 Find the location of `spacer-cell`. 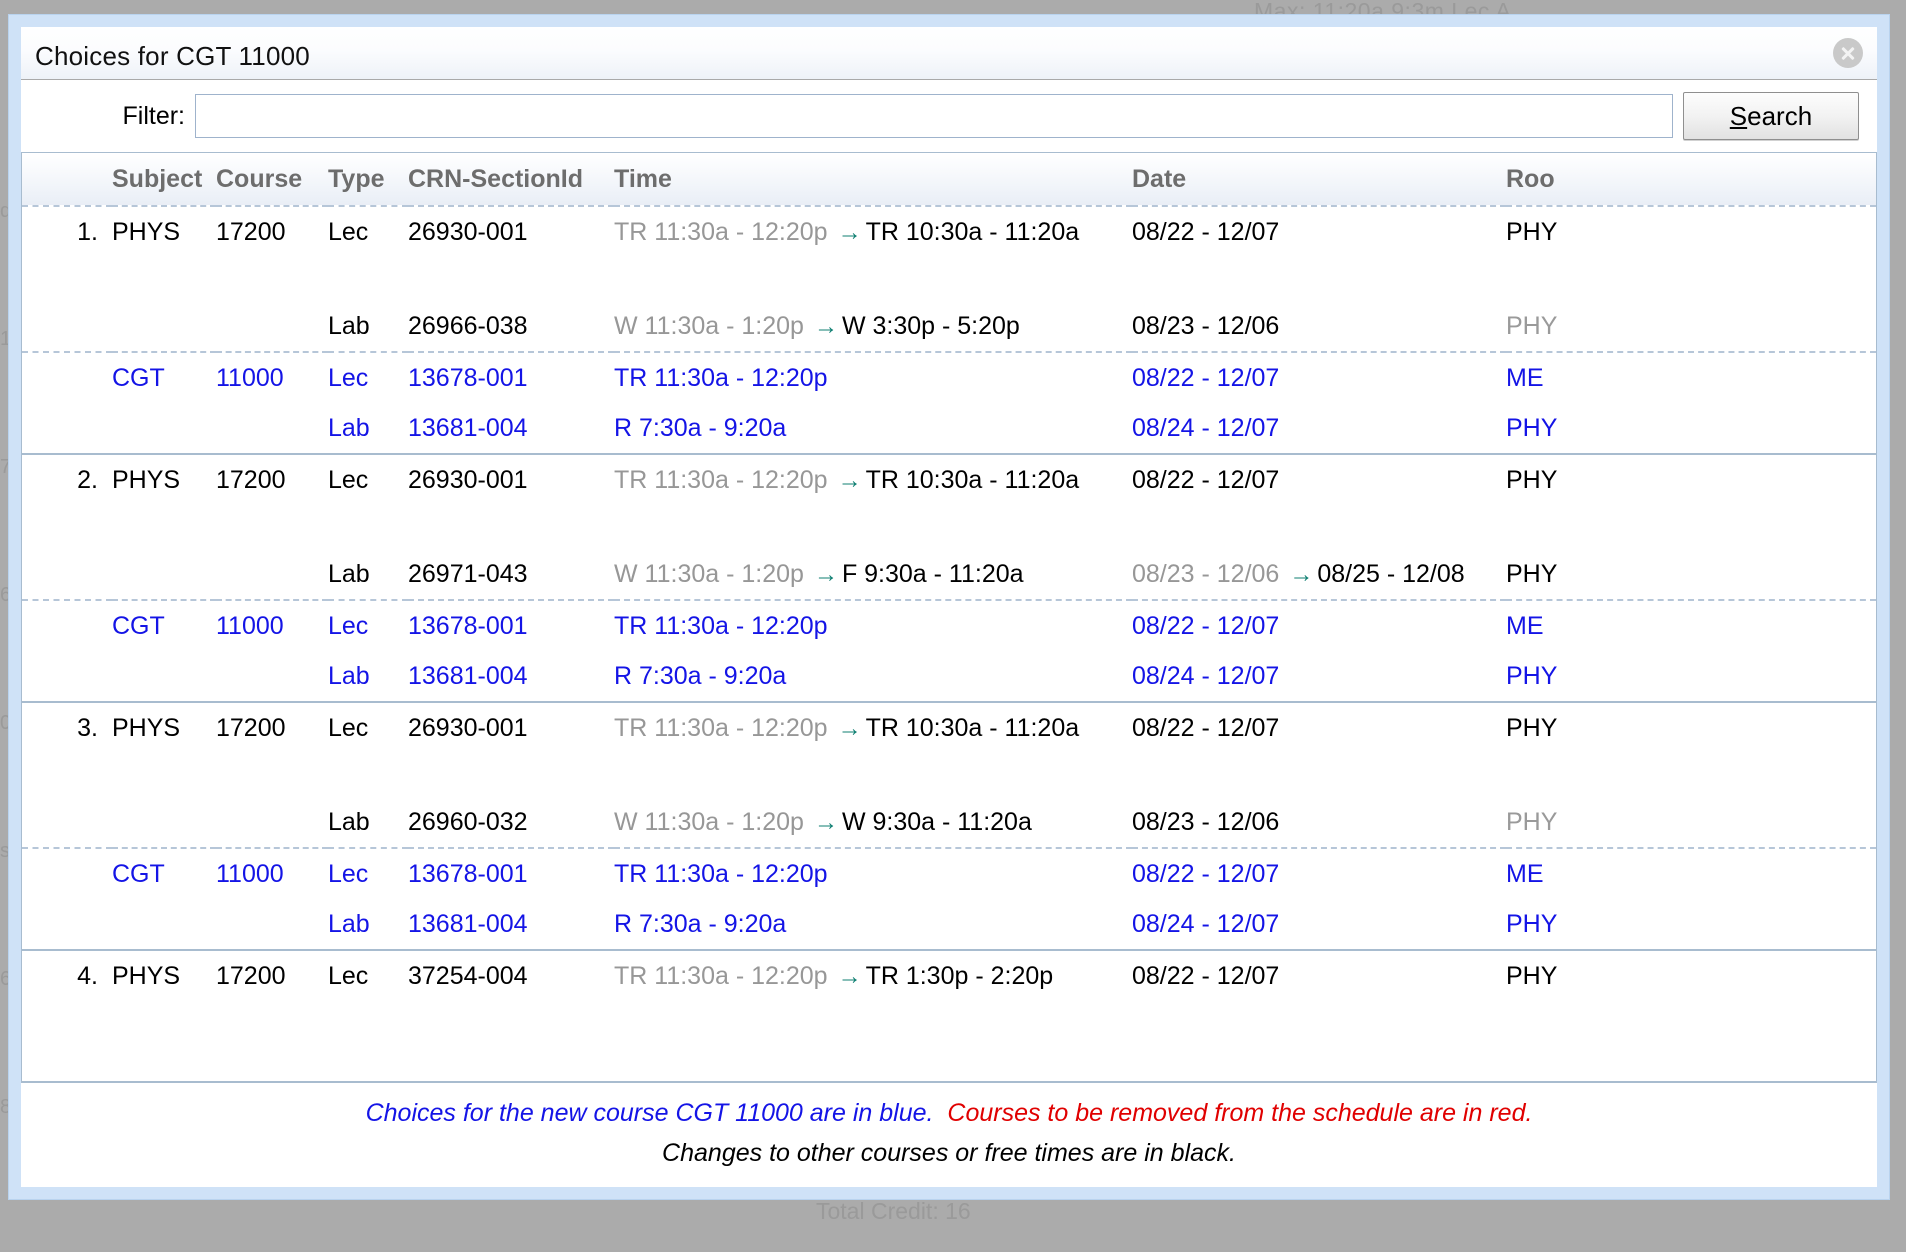

spacer-cell is located at coordinates (949, 527).